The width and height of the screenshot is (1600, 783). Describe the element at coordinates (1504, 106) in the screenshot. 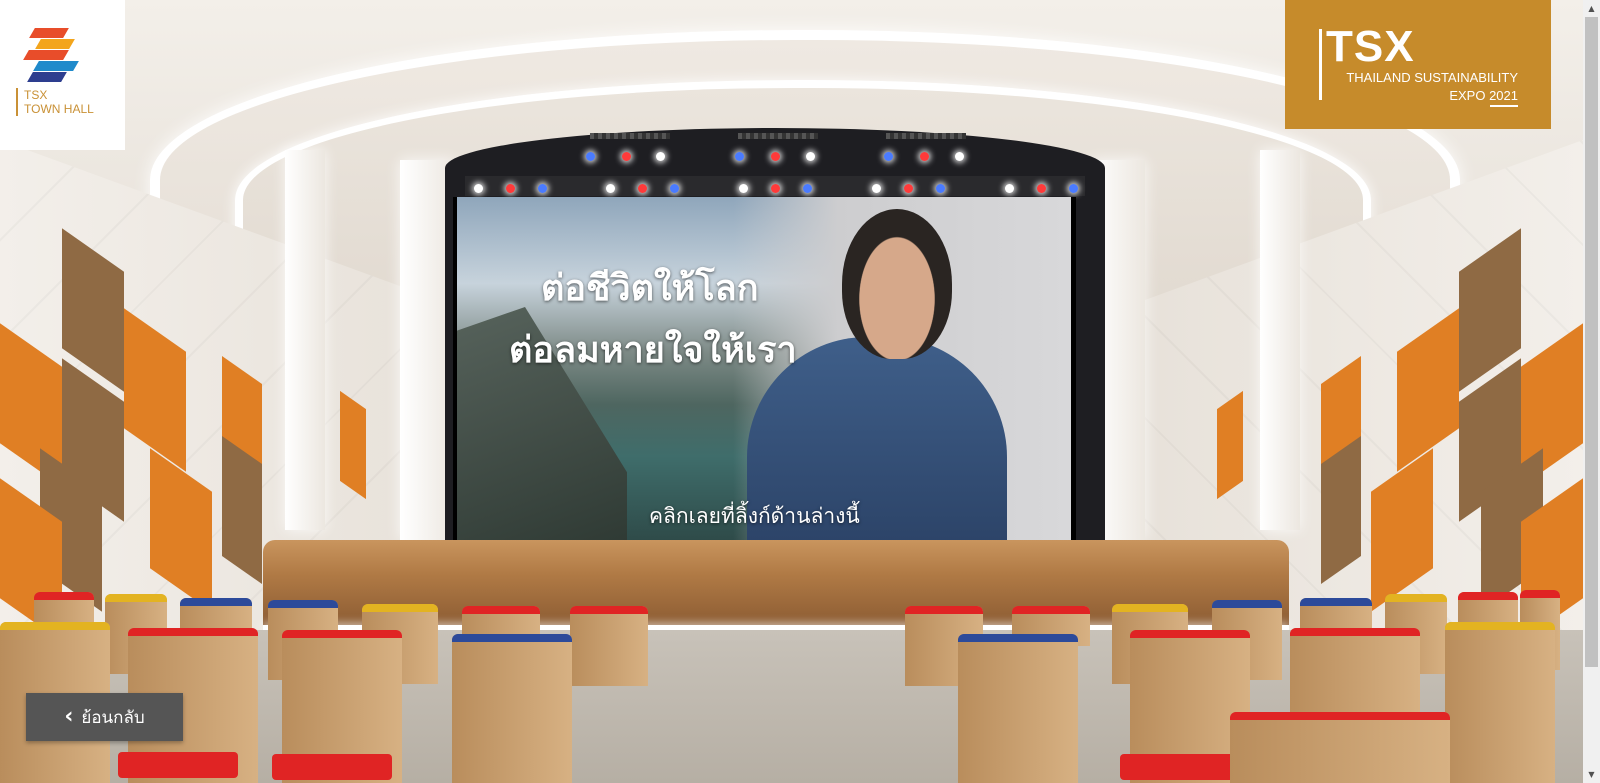

I see `logo-underline` at that location.